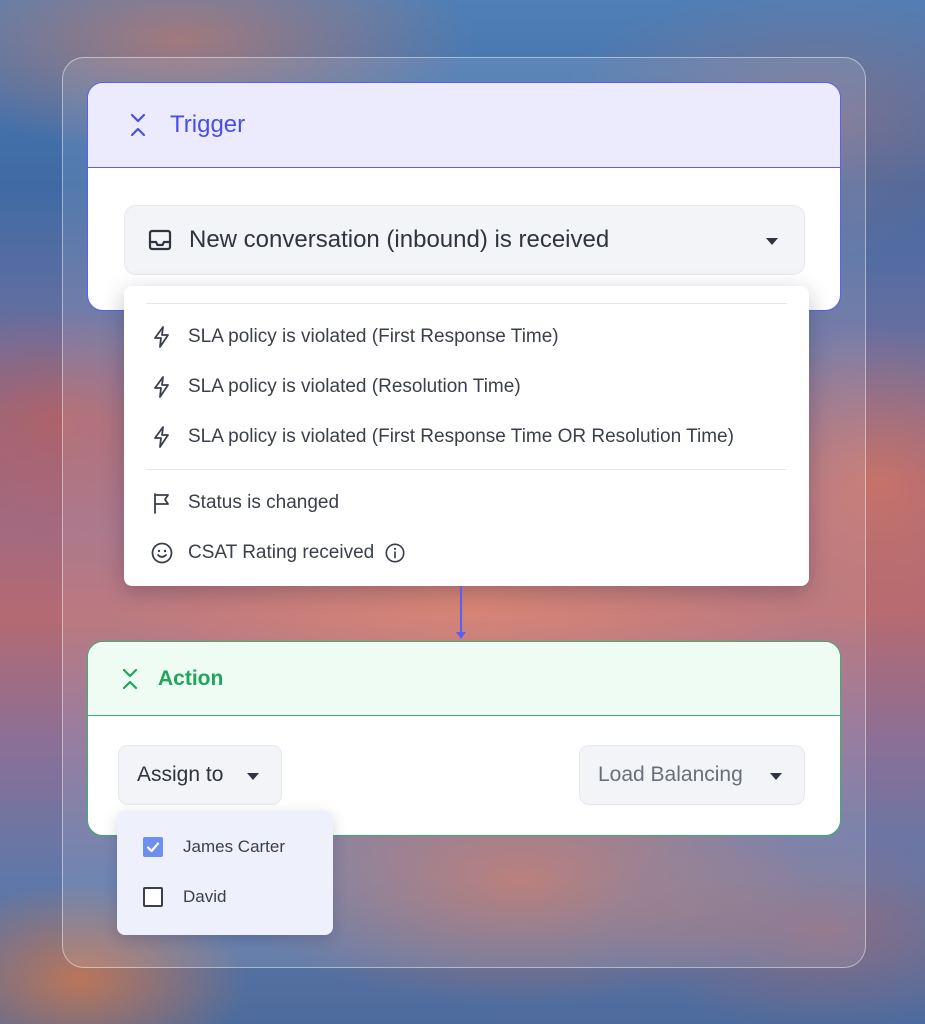 This screenshot has height=1024, width=925. I want to click on checkbox-checked, so click(153, 847).